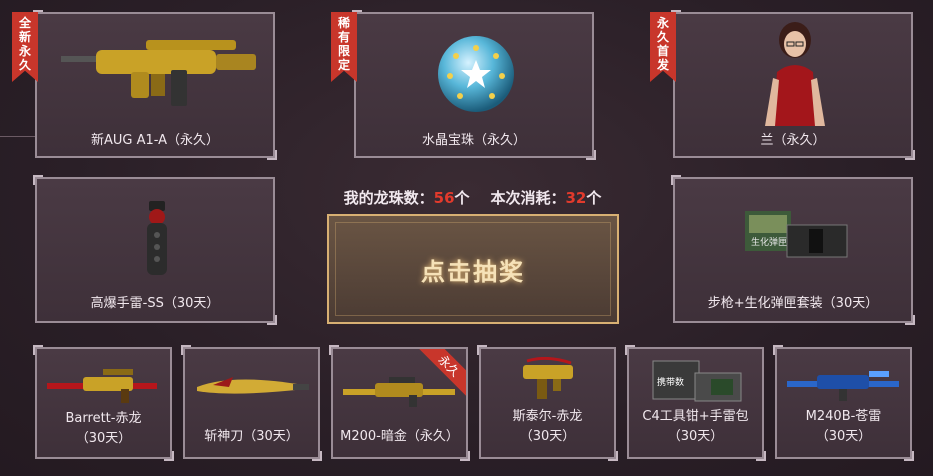 This screenshot has height=476, width=933. What do you see at coordinates (697, 381) in the screenshot?
I see `c4-tools-image: 携带数` at bounding box center [697, 381].